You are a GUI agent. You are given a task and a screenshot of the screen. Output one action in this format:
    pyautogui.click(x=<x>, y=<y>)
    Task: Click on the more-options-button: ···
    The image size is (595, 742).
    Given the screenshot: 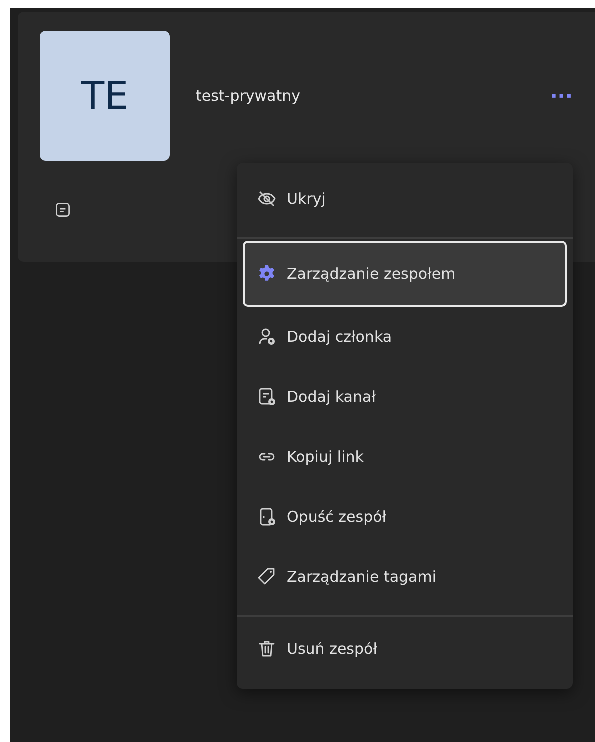 What is the action you would take?
    pyautogui.click(x=561, y=96)
    